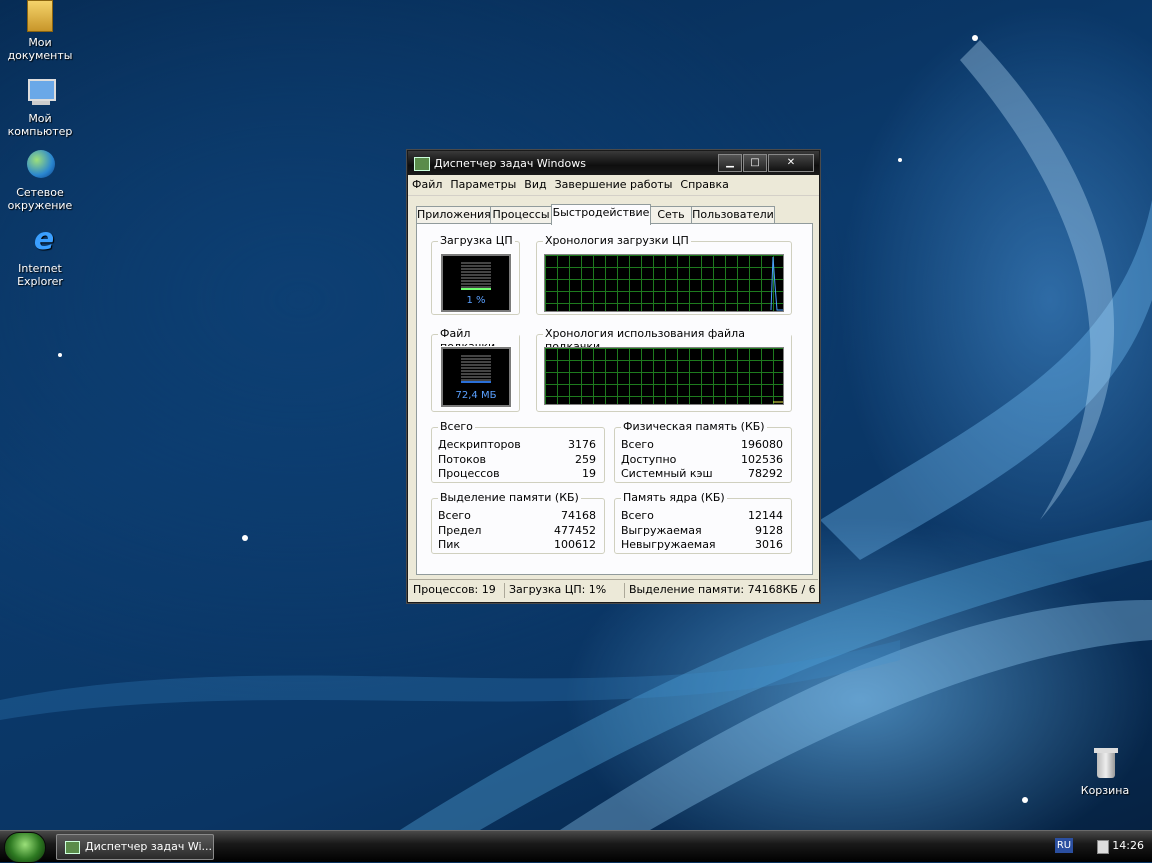 The image size is (1152, 863). I want to click on pagefile-meter: 72,4 МБ, so click(476, 377).